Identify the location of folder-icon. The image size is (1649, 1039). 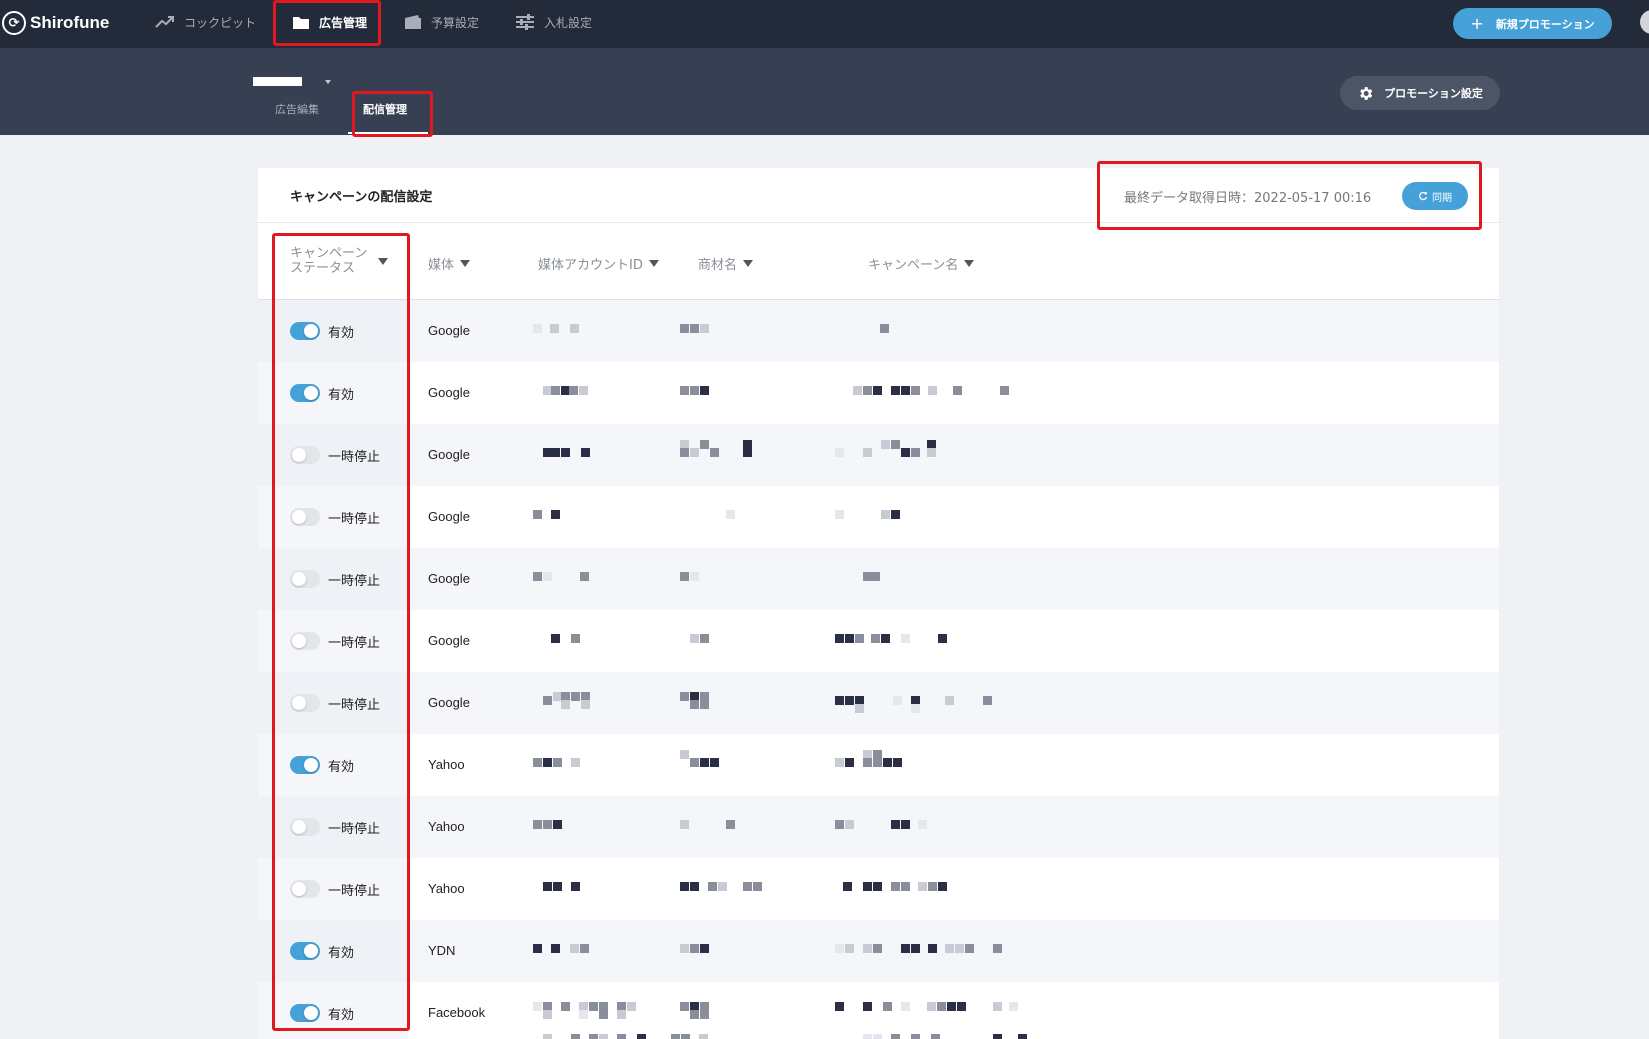
(301, 22).